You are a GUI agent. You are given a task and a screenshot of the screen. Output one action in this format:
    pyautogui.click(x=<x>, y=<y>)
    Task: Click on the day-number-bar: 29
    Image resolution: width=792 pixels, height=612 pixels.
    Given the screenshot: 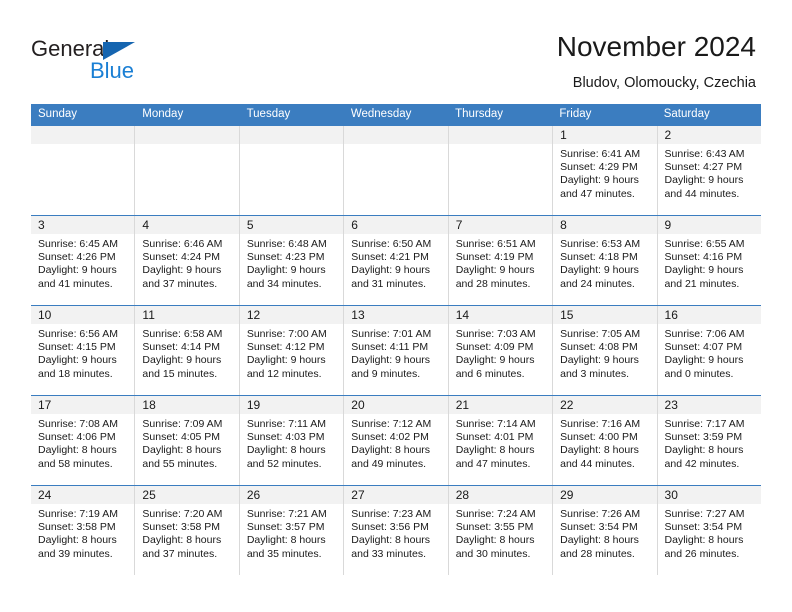 What is the action you would take?
    pyautogui.click(x=605, y=495)
    